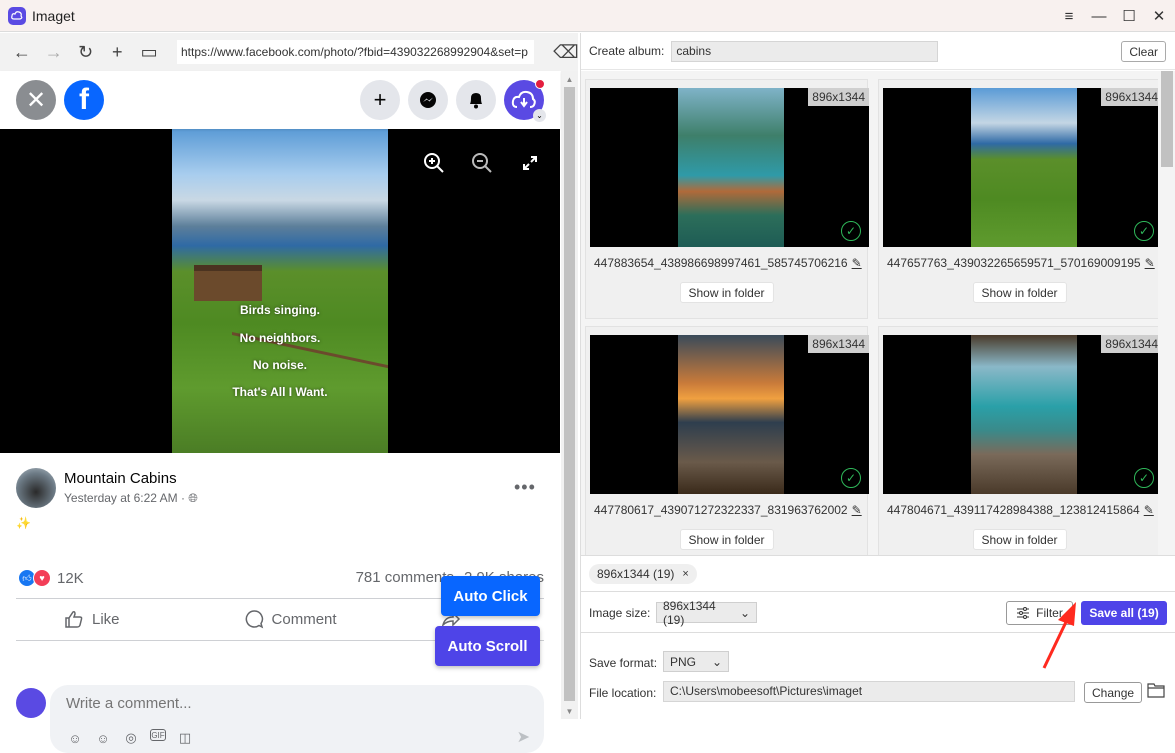 Image resolution: width=1175 pixels, height=753 pixels. Describe the element at coordinates (1129, 16) in the screenshot. I see `maximize-icon: ☐` at that location.